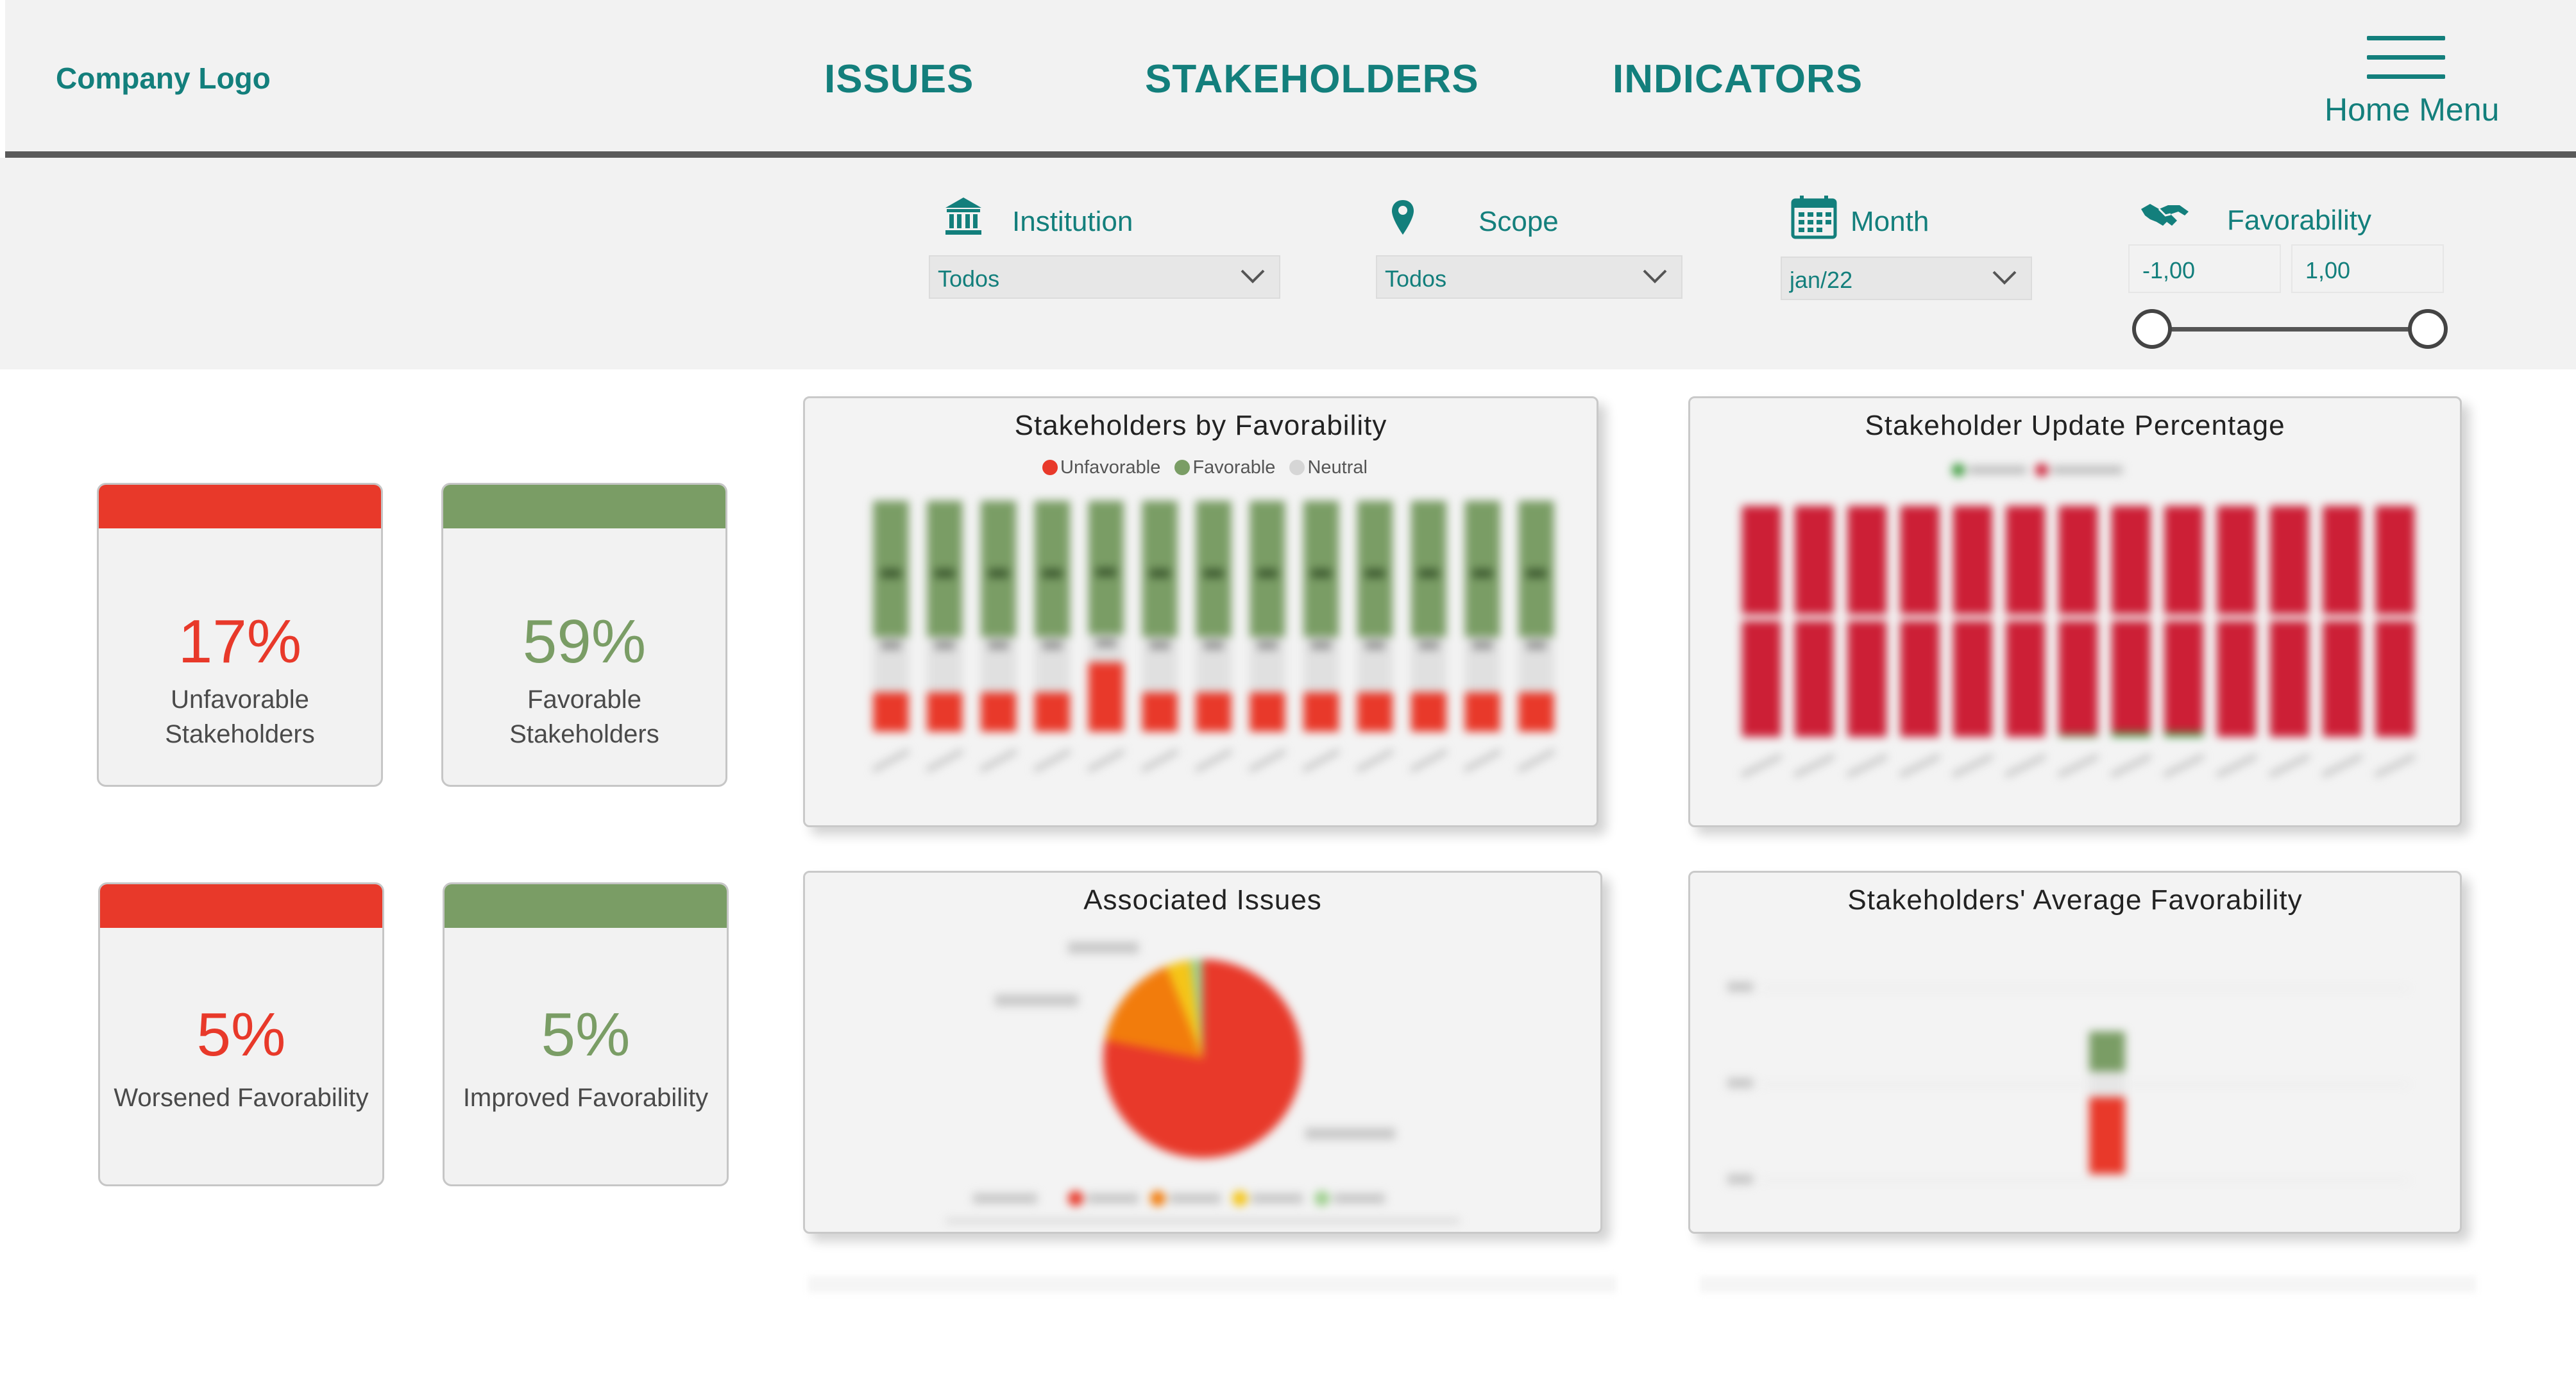 The height and width of the screenshot is (1387, 2576). What do you see at coordinates (1005, 1198) in the screenshot?
I see `pie-legend-label` at bounding box center [1005, 1198].